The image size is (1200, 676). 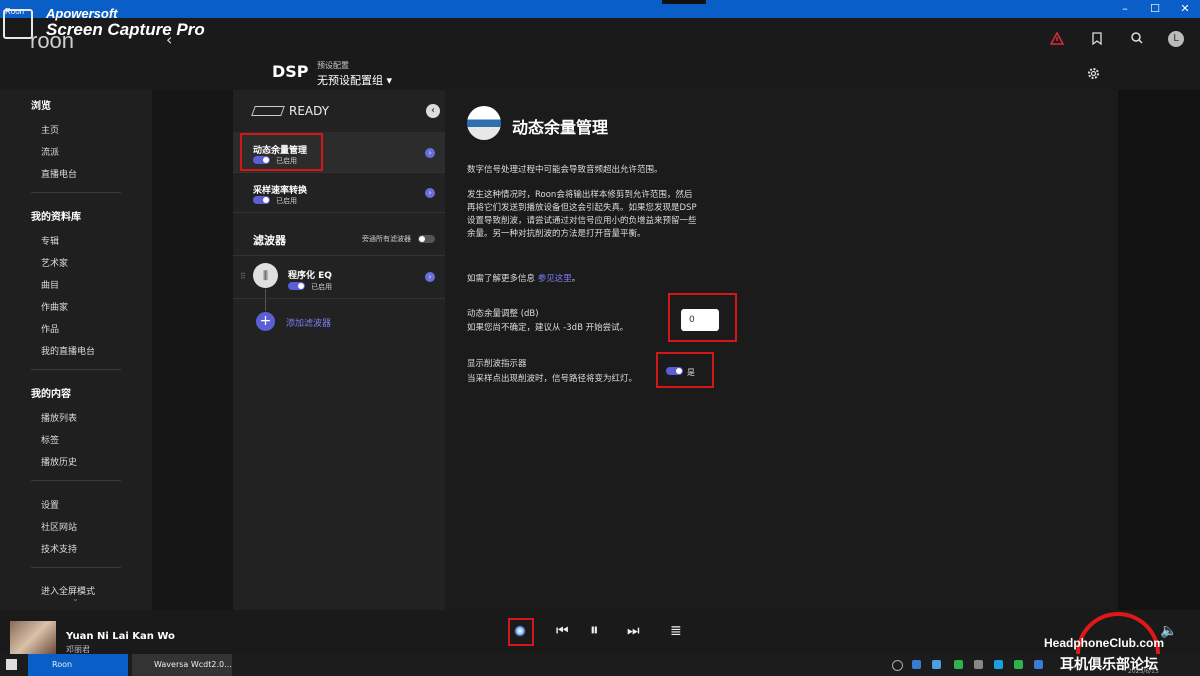 What do you see at coordinates (105, 28) in the screenshot?
I see `screen-capture-watermark: Roon Apowersoft Screen Capture Pro roon` at bounding box center [105, 28].